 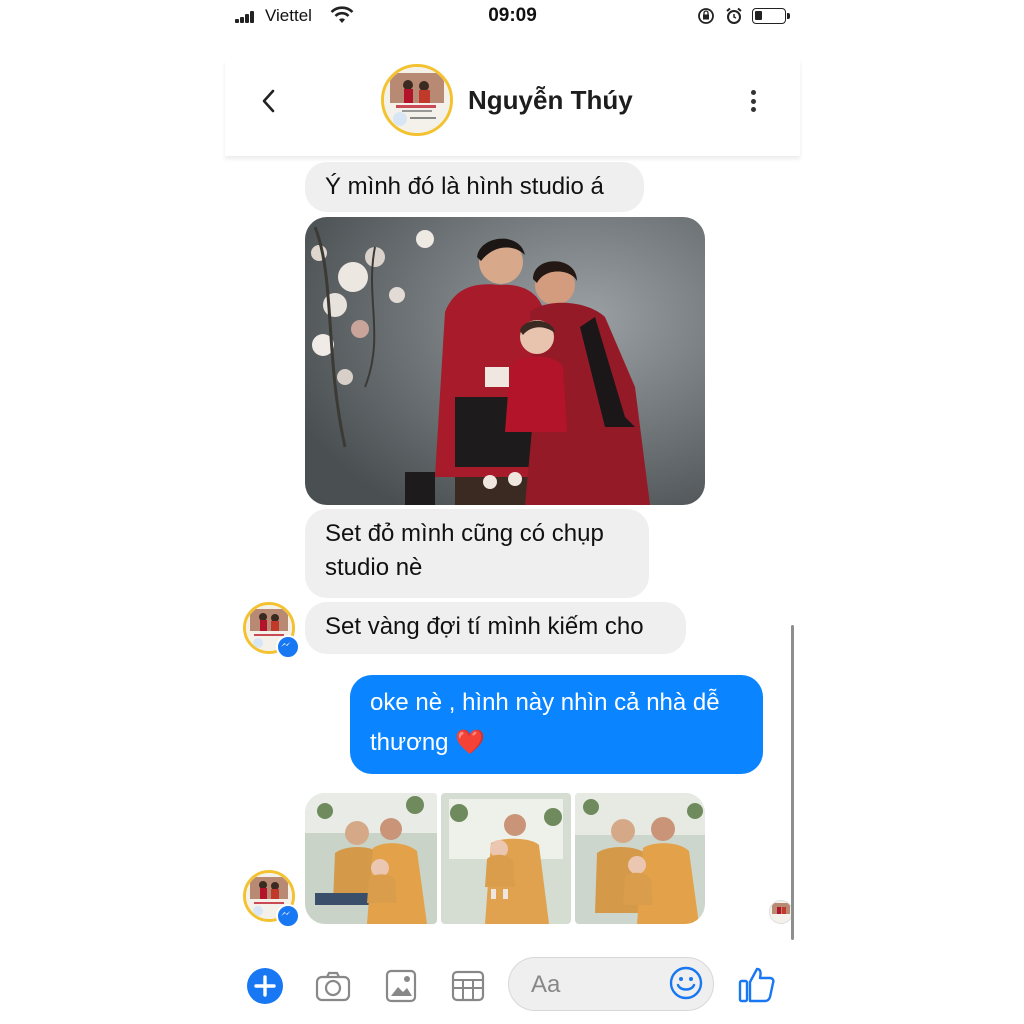 I want to click on like-icon, so click(x=757, y=984).